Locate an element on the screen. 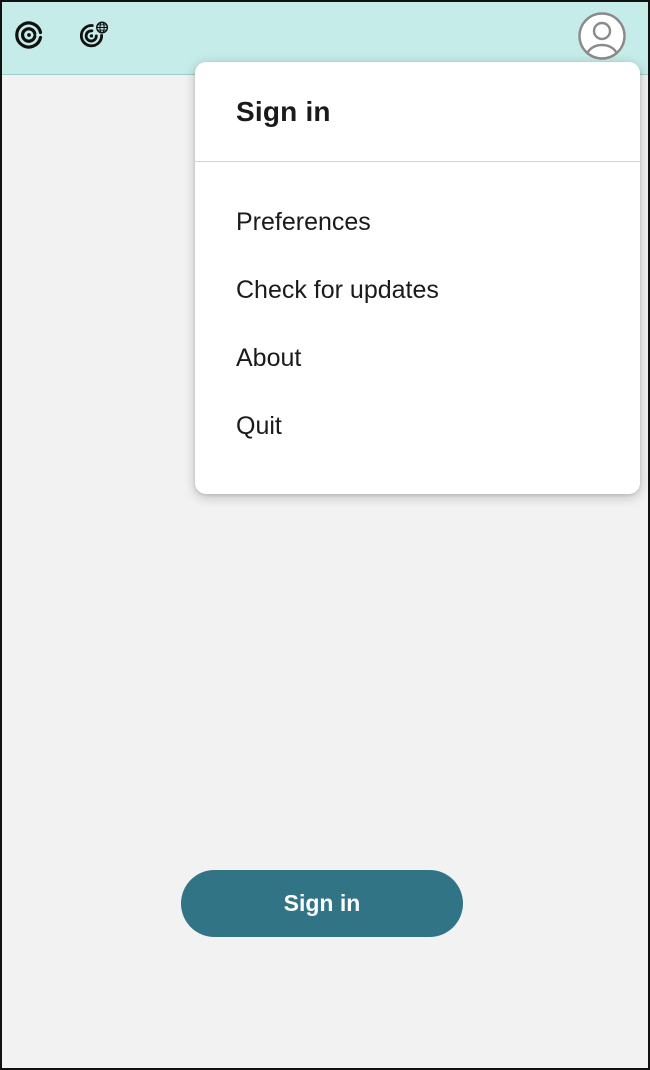  citrix-workspace-icon is located at coordinates (29, 35).